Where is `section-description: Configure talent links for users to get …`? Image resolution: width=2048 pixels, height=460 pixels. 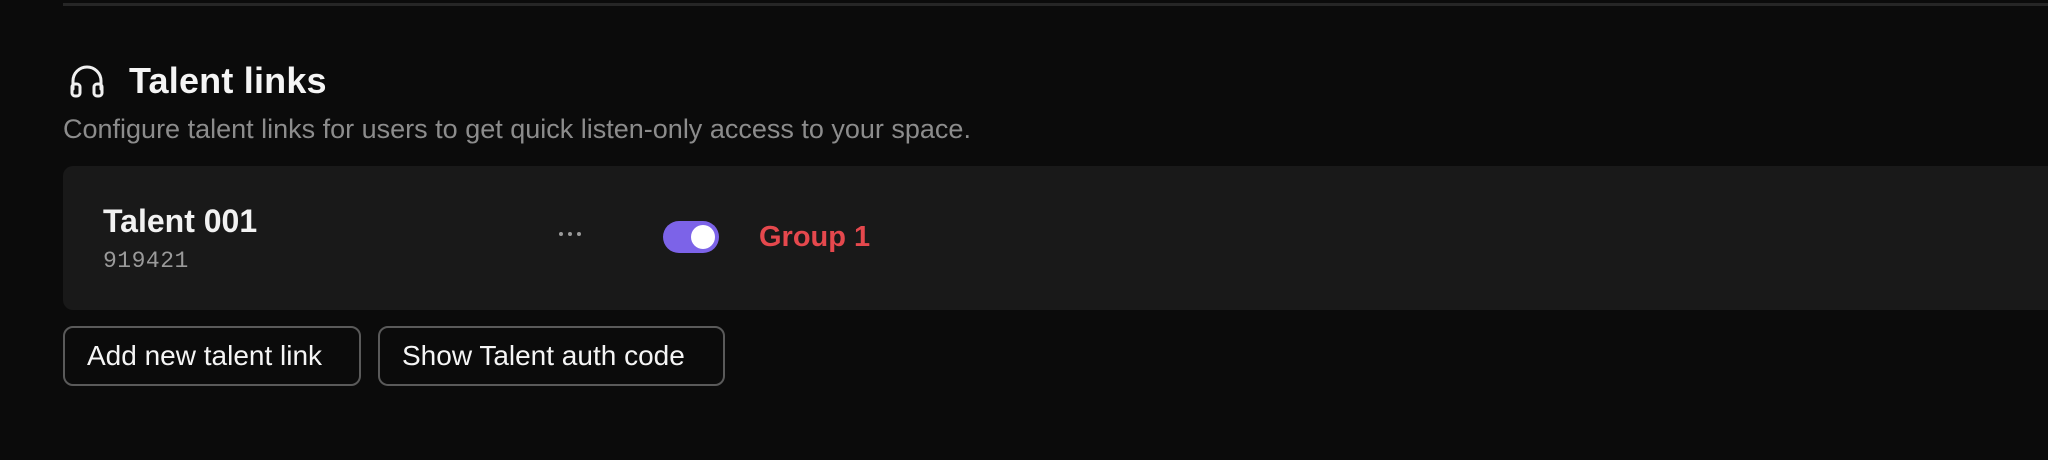 section-description: Configure talent links for users to get … is located at coordinates (517, 129).